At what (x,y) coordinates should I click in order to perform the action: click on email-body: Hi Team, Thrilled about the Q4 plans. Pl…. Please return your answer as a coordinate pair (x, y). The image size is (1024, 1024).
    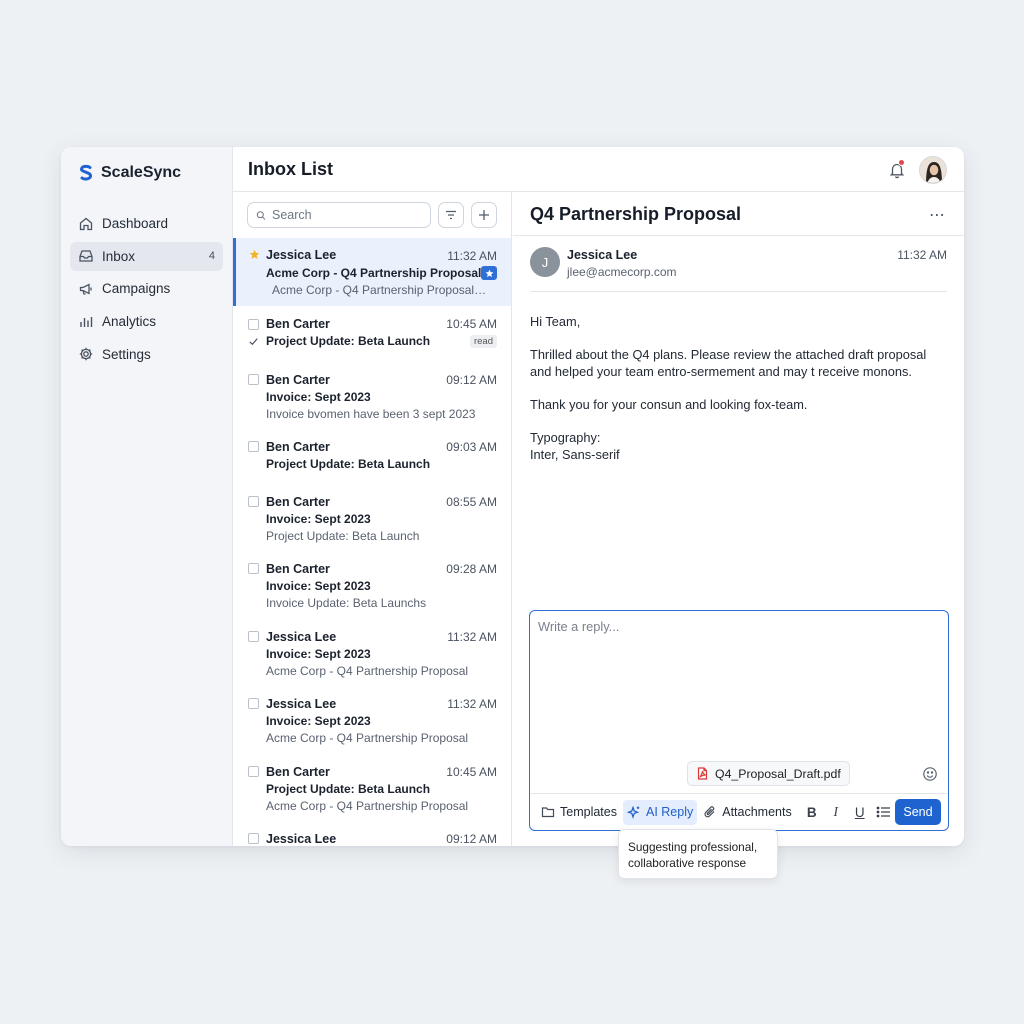
    Looking at the image, I should click on (738, 396).